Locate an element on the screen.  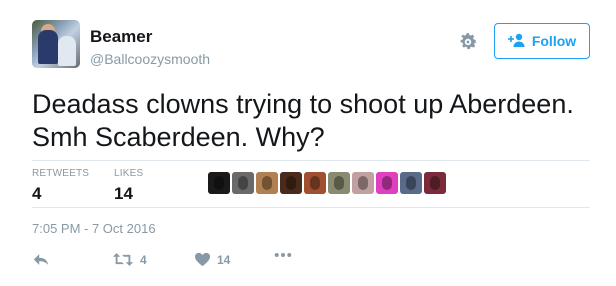
like-button: 14 is located at coordinates (212, 259).